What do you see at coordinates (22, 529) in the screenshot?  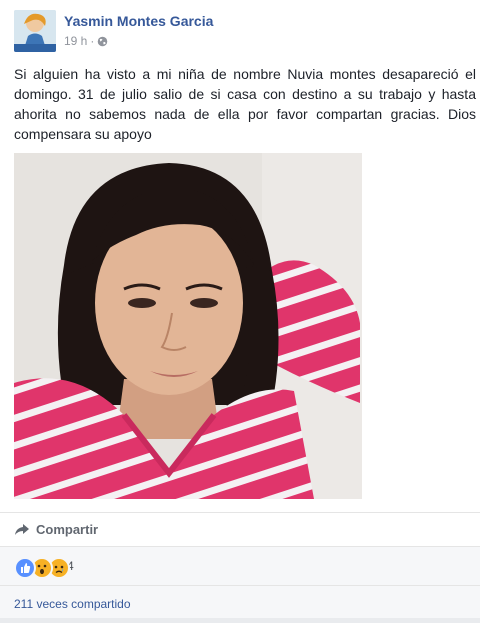 I see `share-arrow-icon` at bounding box center [22, 529].